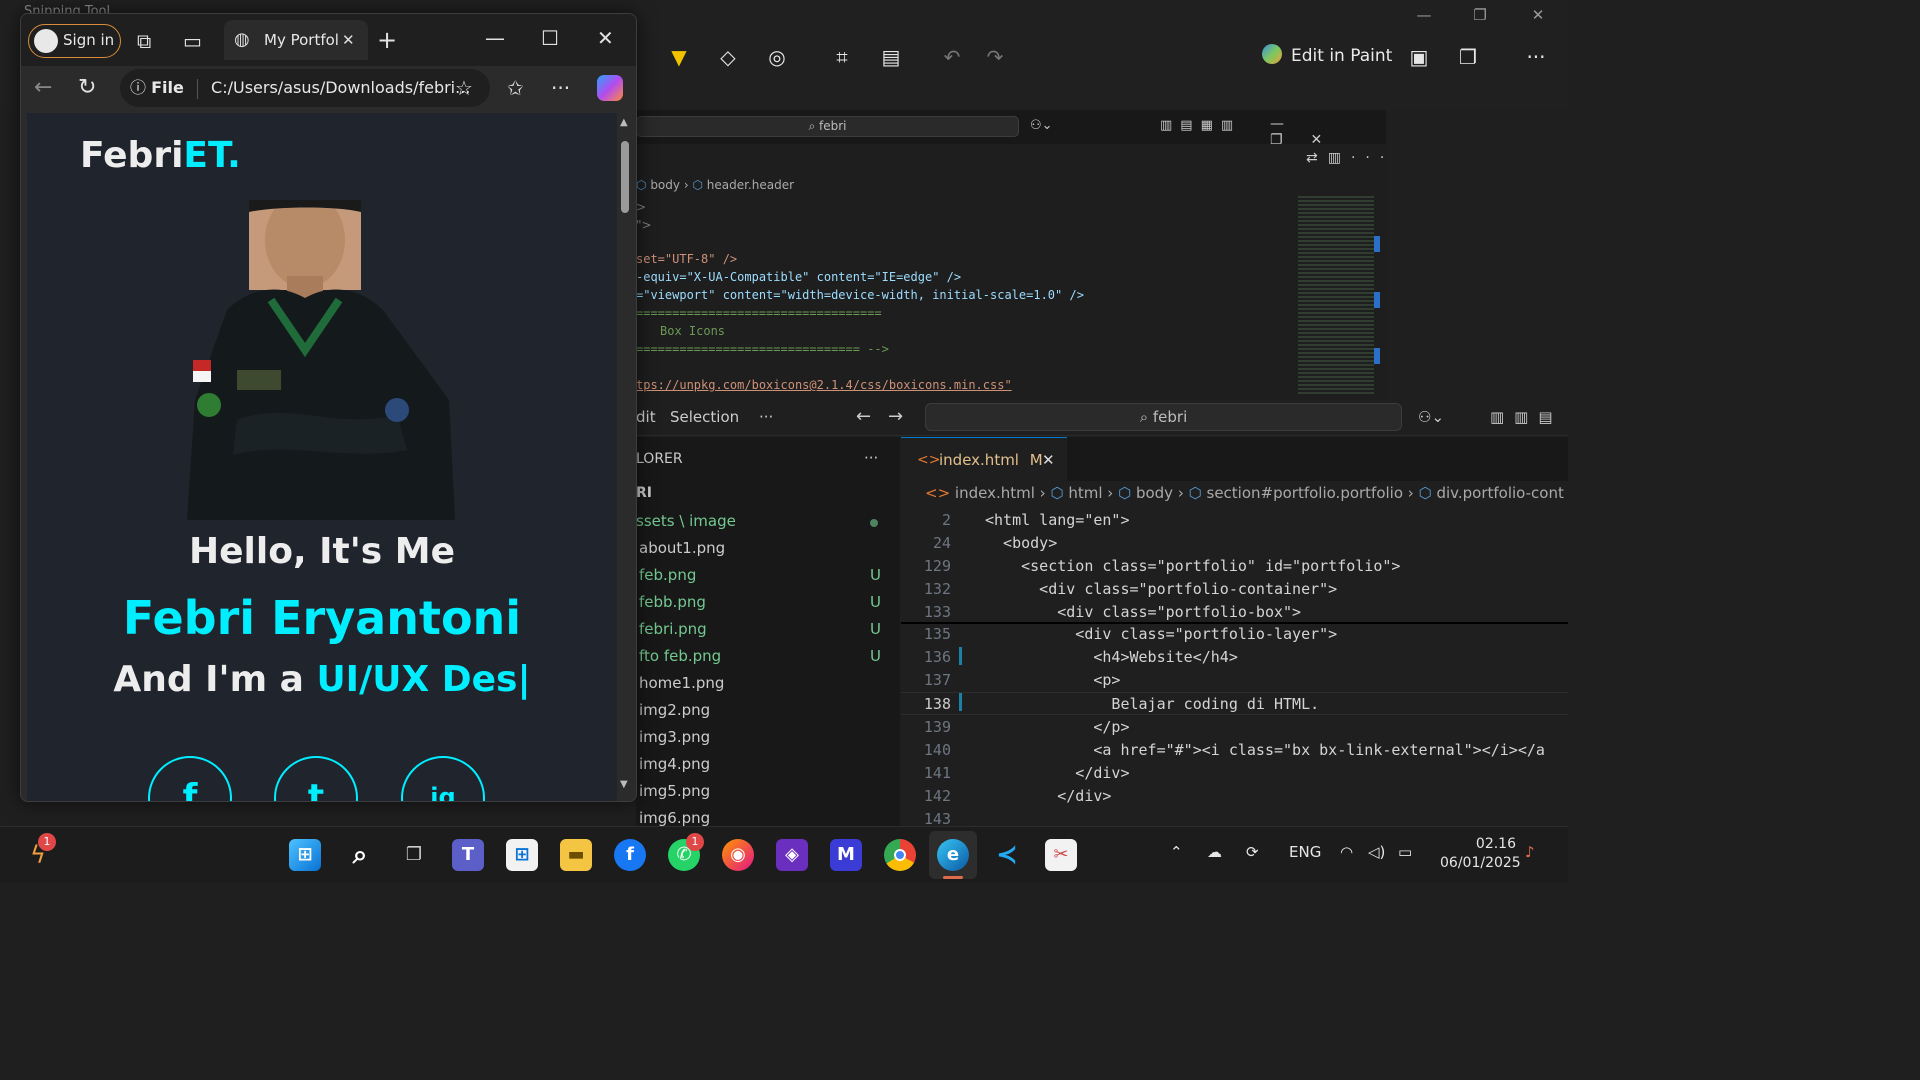  Describe the element at coordinates (1419, 57) in the screenshot. I see `save-icon: ▣` at that location.